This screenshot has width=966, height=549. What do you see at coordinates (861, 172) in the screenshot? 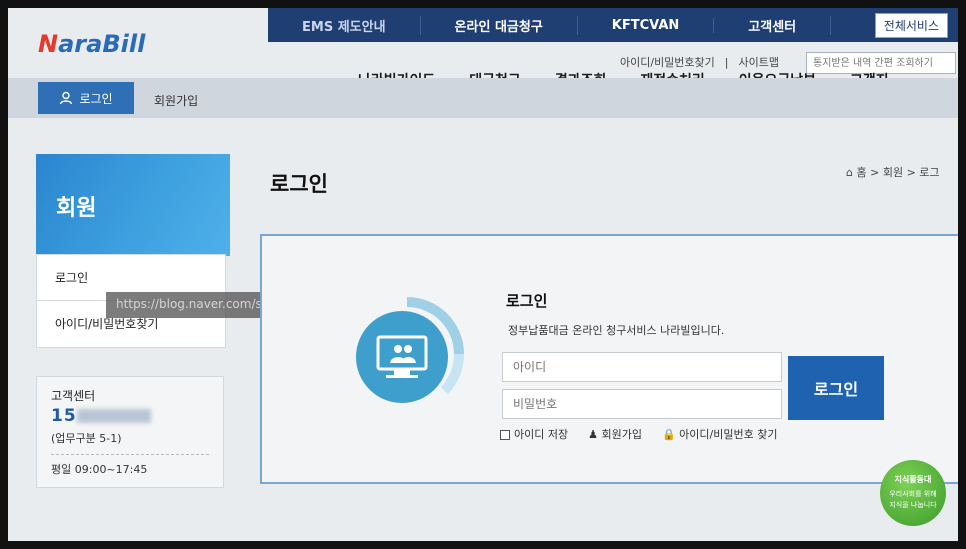
I see `breadcrumb-home: 홈` at bounding box center [861, 172].